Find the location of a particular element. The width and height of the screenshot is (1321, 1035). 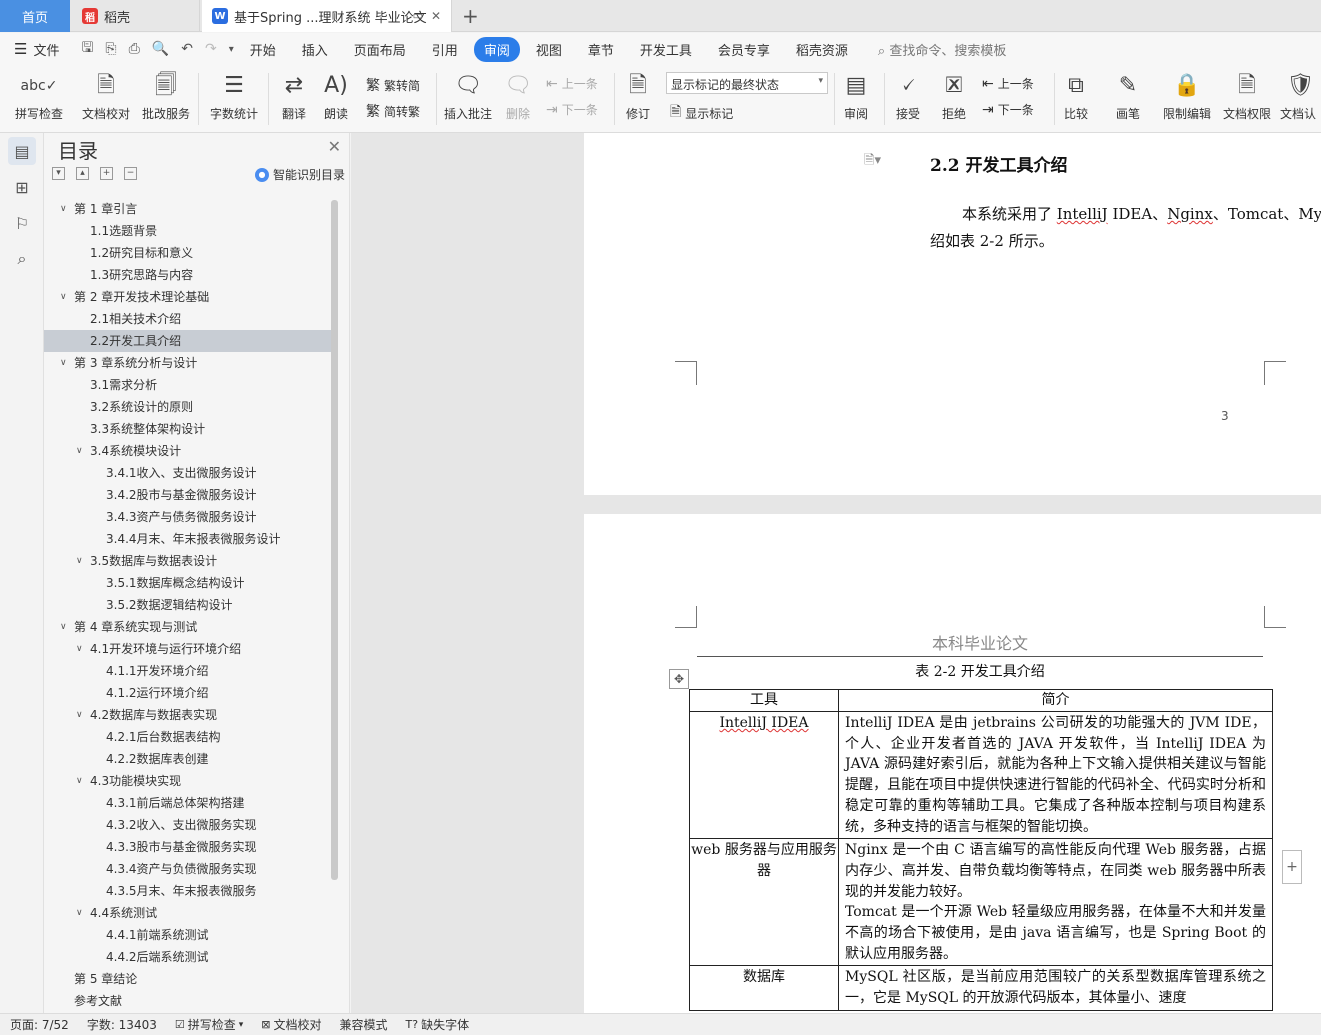

wordcount-button: ☰ 字数统计 is located at coordinates (234, 96).